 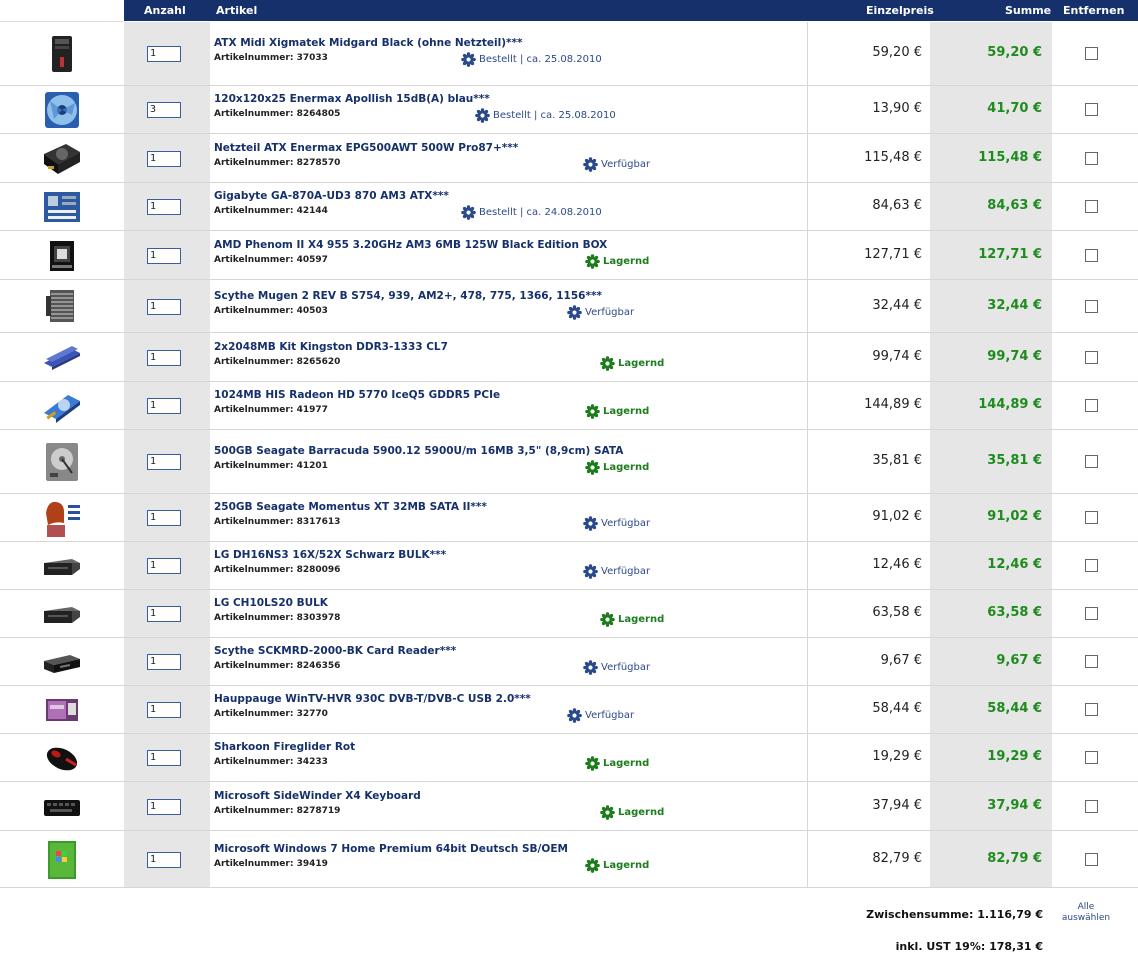 What do you see at coordinates (62, 662) in the screenshot?
I see `card-reader-icon` at bounding box center [62, 662].